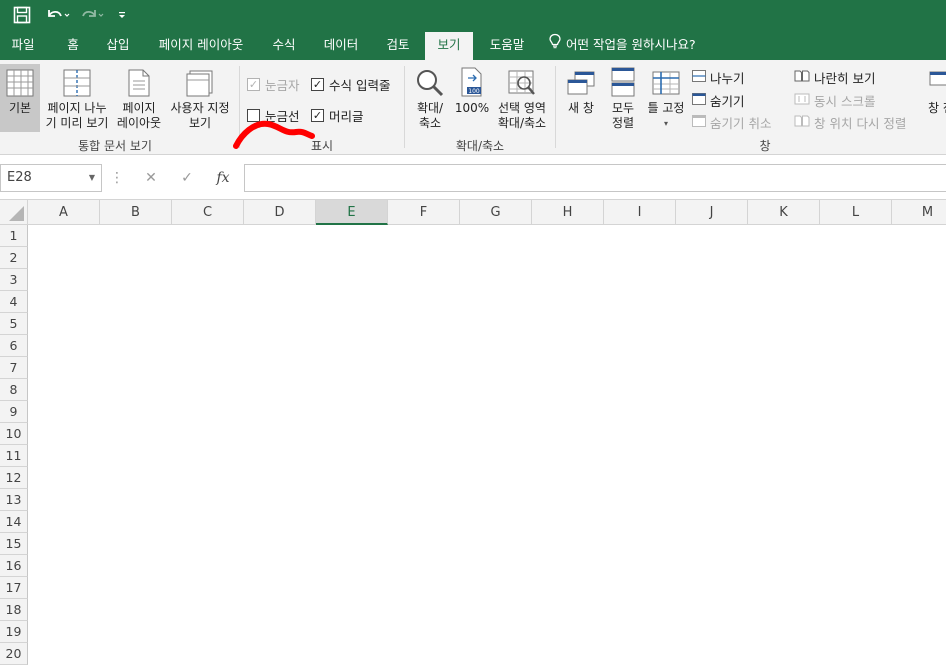  Describe the element at coordinates (73, 45) in the screenshot. I see `tab-home: 홈` at that location.